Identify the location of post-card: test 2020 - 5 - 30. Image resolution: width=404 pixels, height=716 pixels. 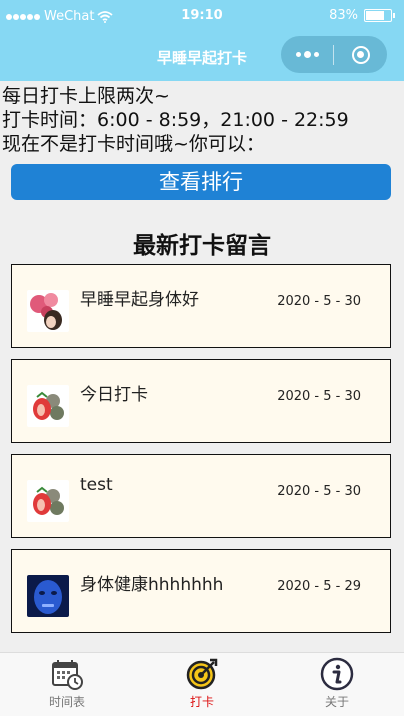
(201, 496).